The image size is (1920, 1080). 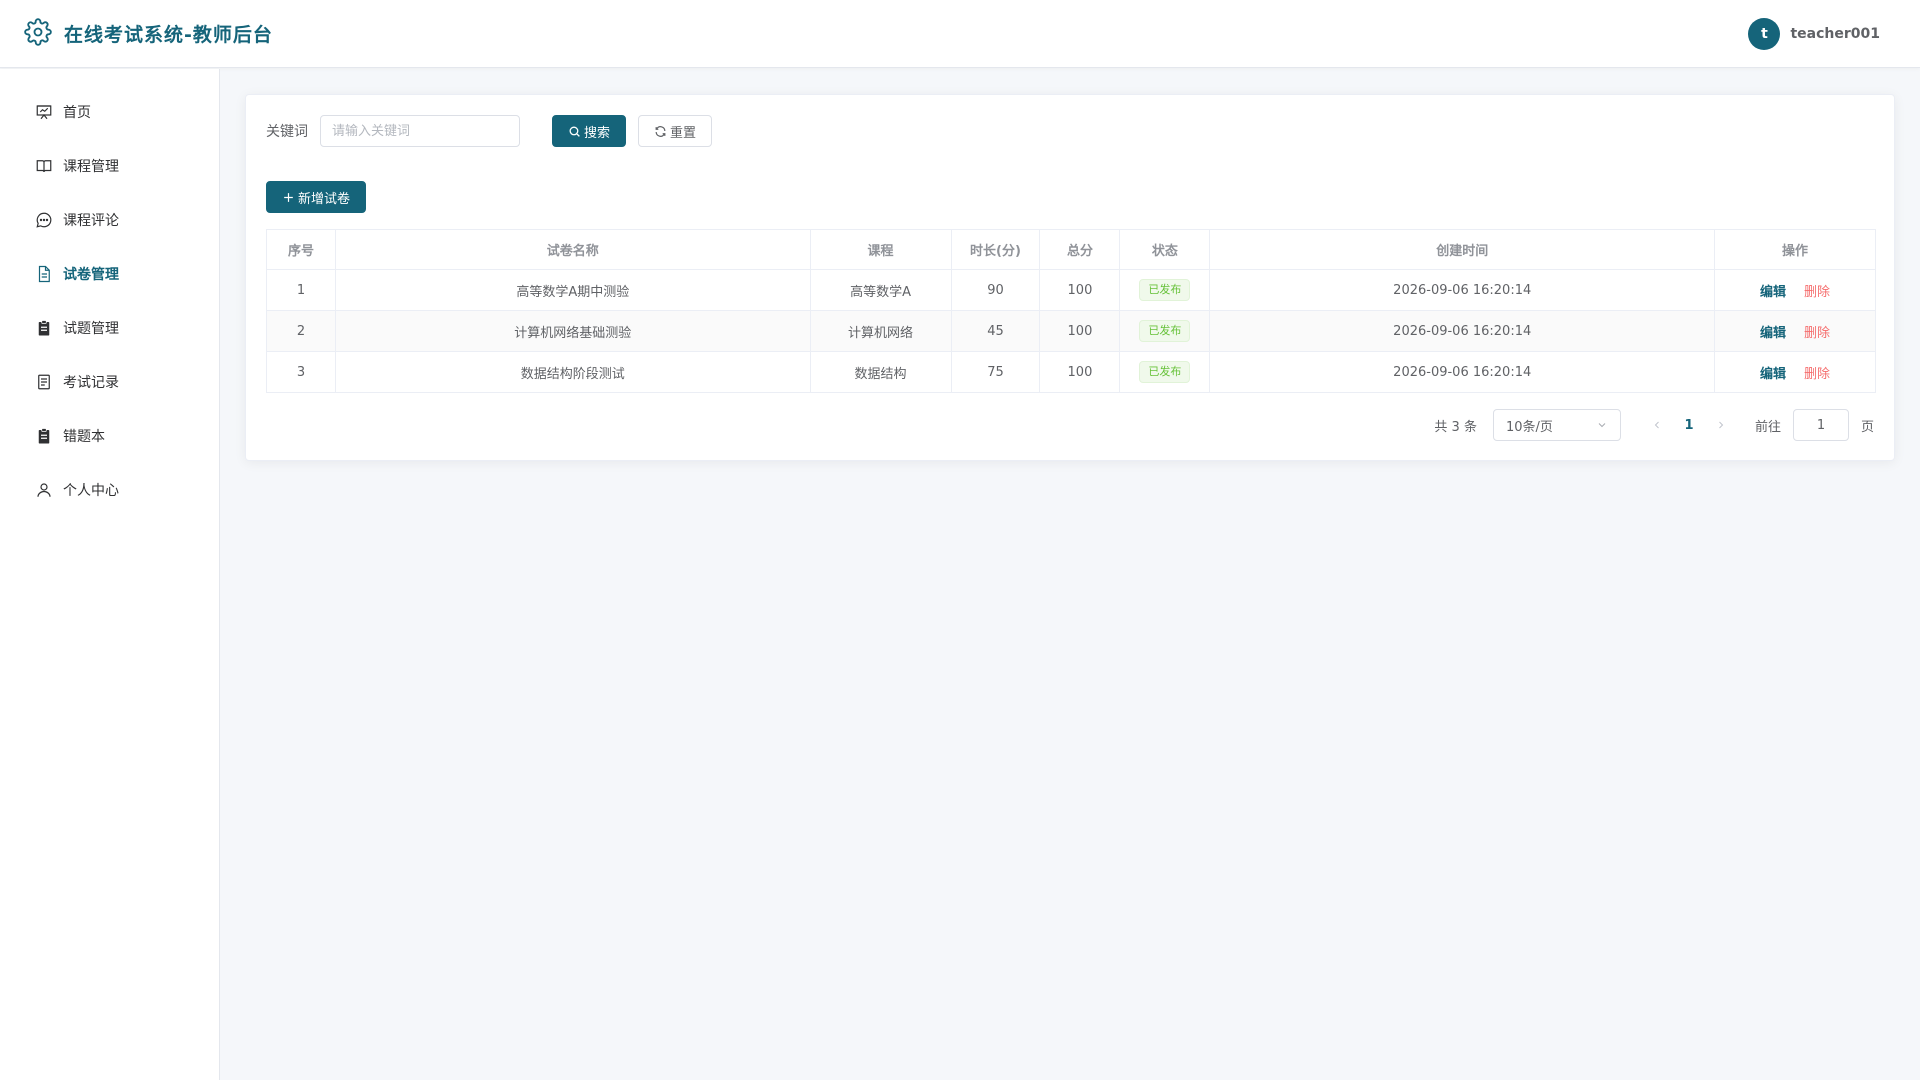 I want to click on sidebar-item-label: 试题管理, so click(x=91, y=329).